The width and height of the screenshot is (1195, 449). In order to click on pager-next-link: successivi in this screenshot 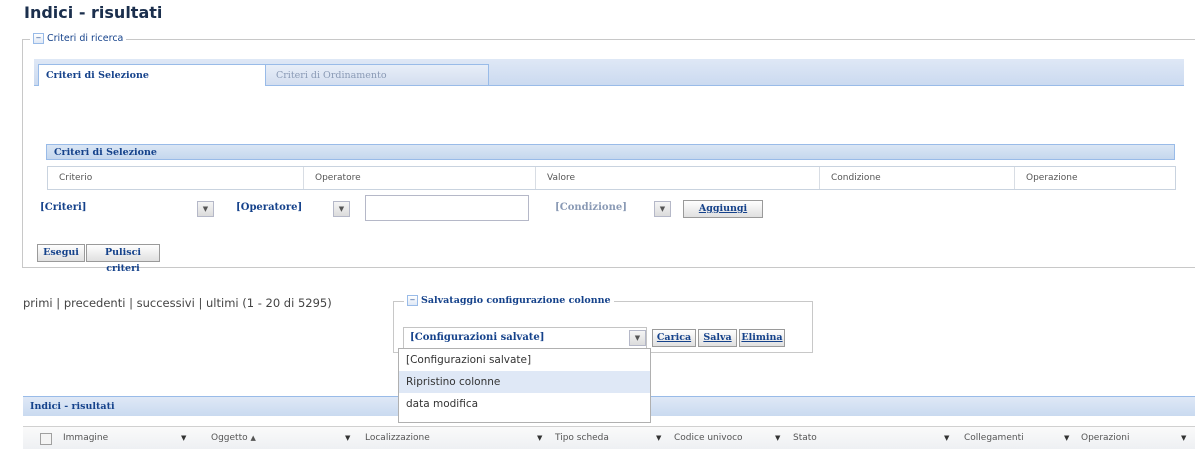, I will do `click(166, 303)`.